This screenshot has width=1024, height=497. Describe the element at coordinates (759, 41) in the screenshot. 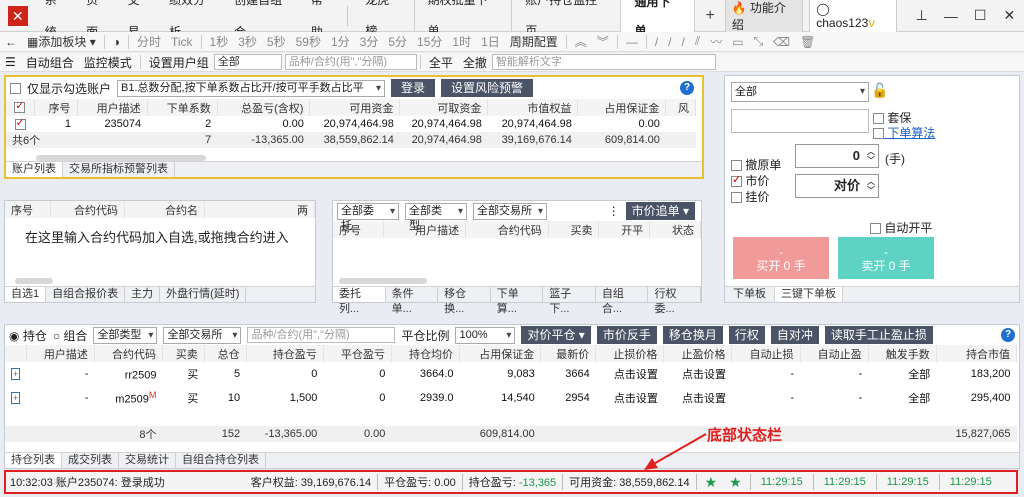

I see `text-tool-icon: ⤡` at that location.